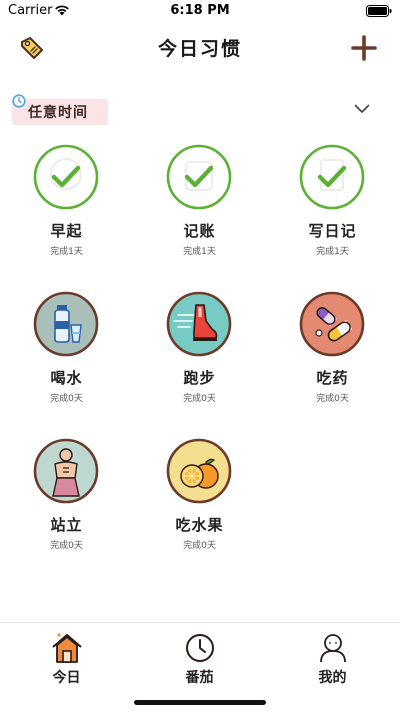 This screenshot has width=400, height=712. I want to click on habit-name: 写日记, so click(332, 231).